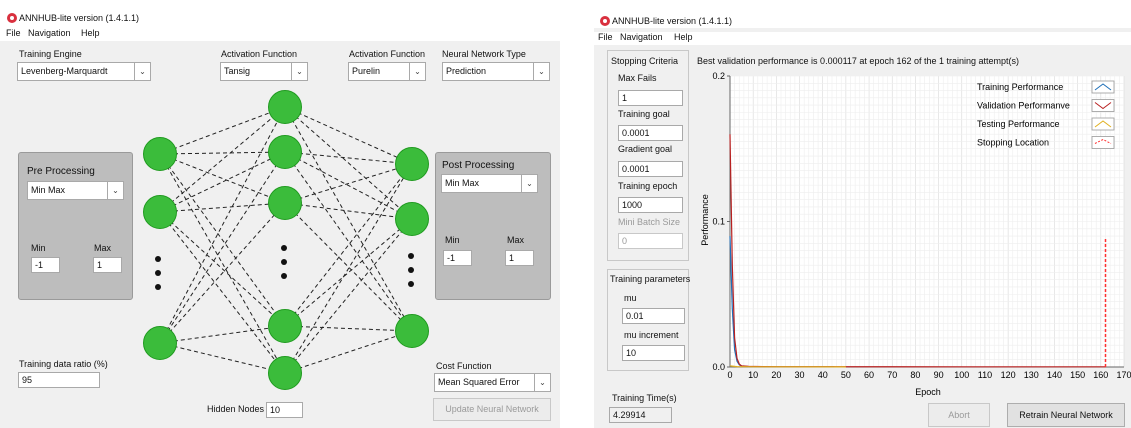 This screenshot has width=1131, height=428. I want to click on x-tick-label: 70, so click(892, 375).